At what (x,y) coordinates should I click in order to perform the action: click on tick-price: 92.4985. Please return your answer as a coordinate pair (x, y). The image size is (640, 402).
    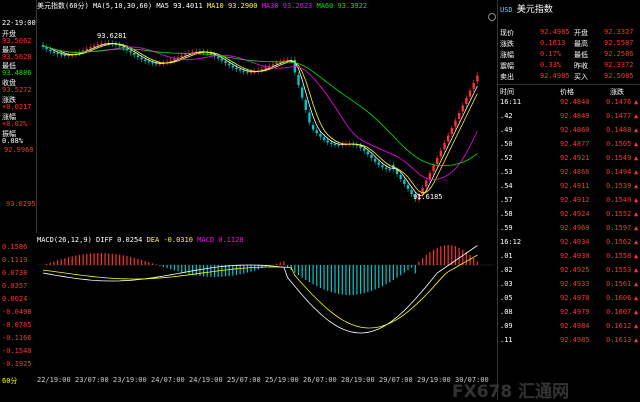
    Looking at the image, I should click on (575, 340).